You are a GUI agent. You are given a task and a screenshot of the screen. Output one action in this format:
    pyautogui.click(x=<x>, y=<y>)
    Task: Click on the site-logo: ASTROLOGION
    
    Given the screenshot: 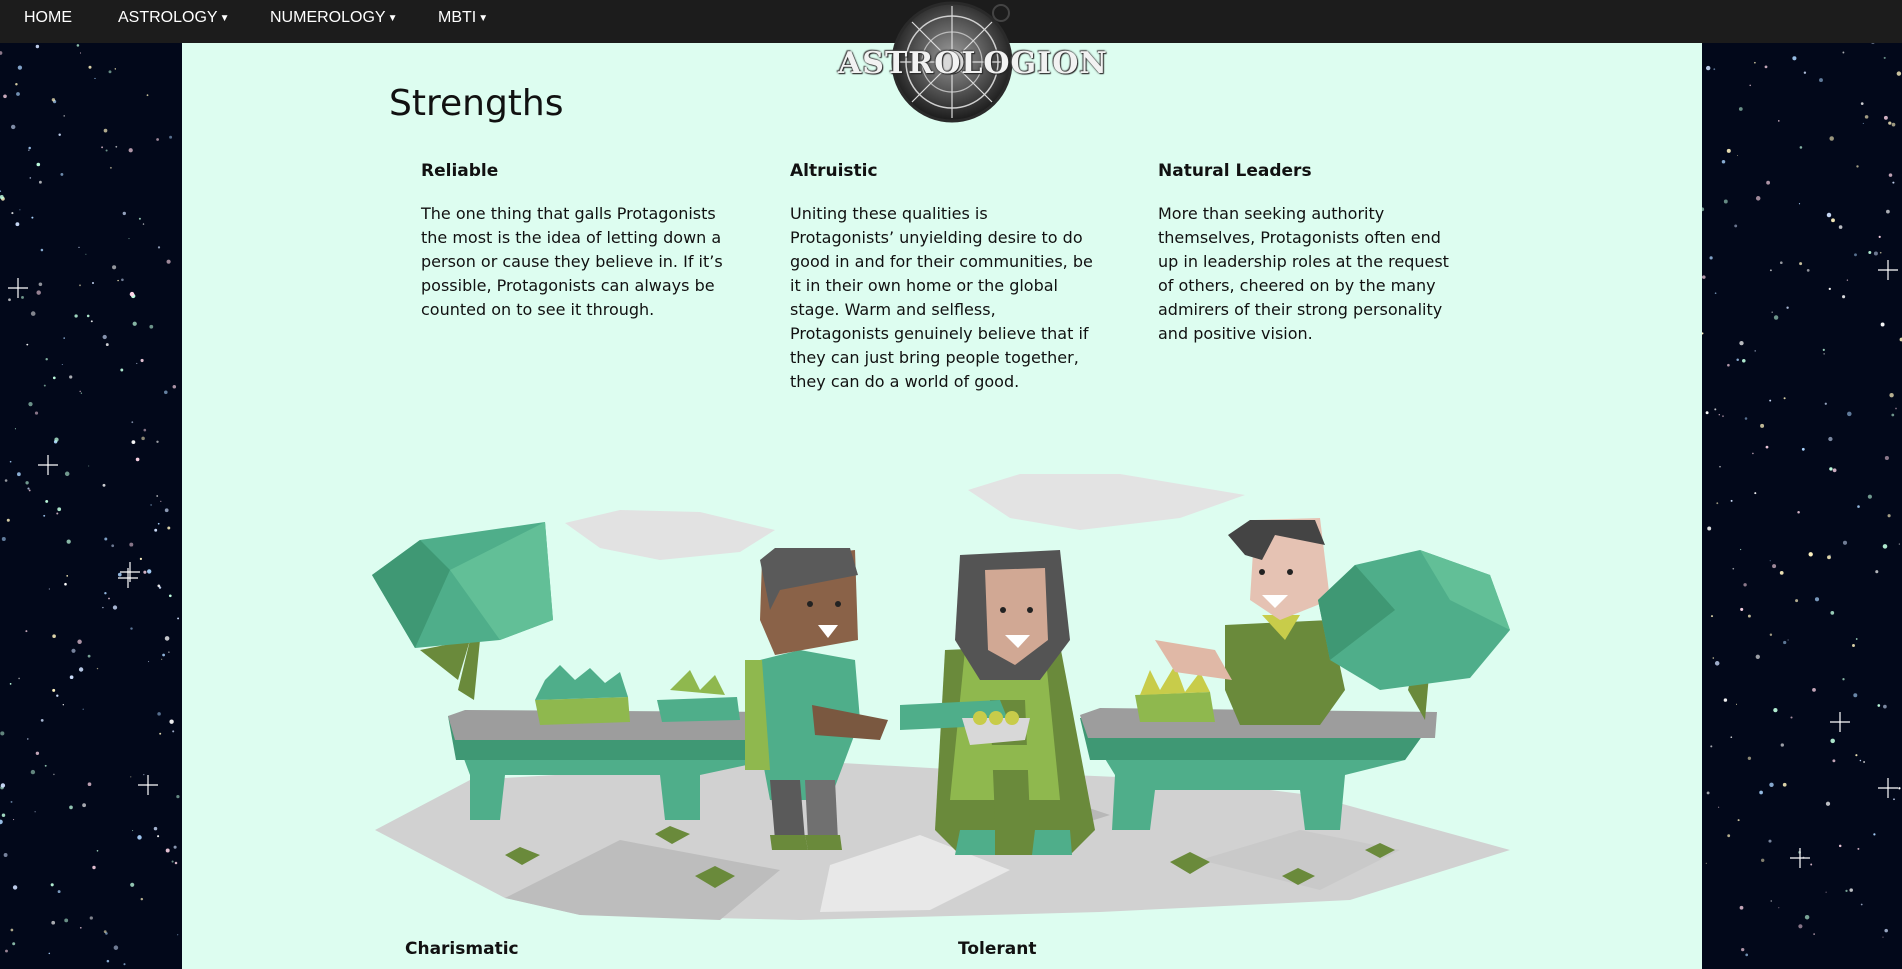 What is the action you would take?
    pyautogui.click(x=973, y=62)
    